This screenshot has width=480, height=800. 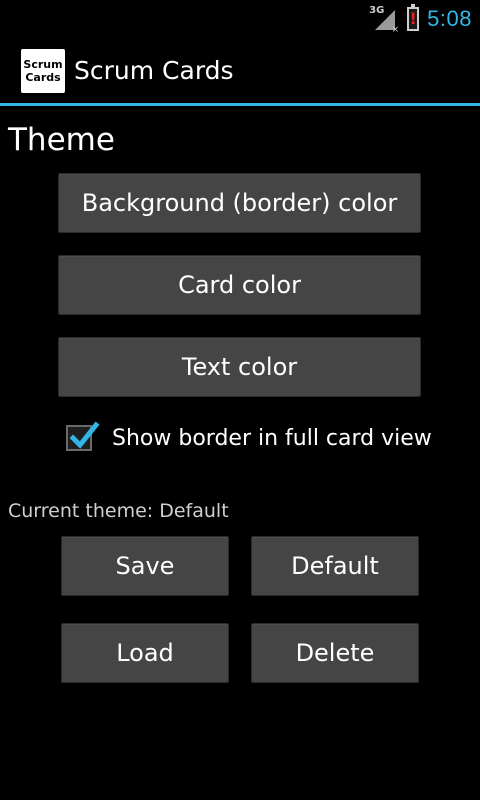 I want to click on save-button: Save, so click(x=145, y=566).